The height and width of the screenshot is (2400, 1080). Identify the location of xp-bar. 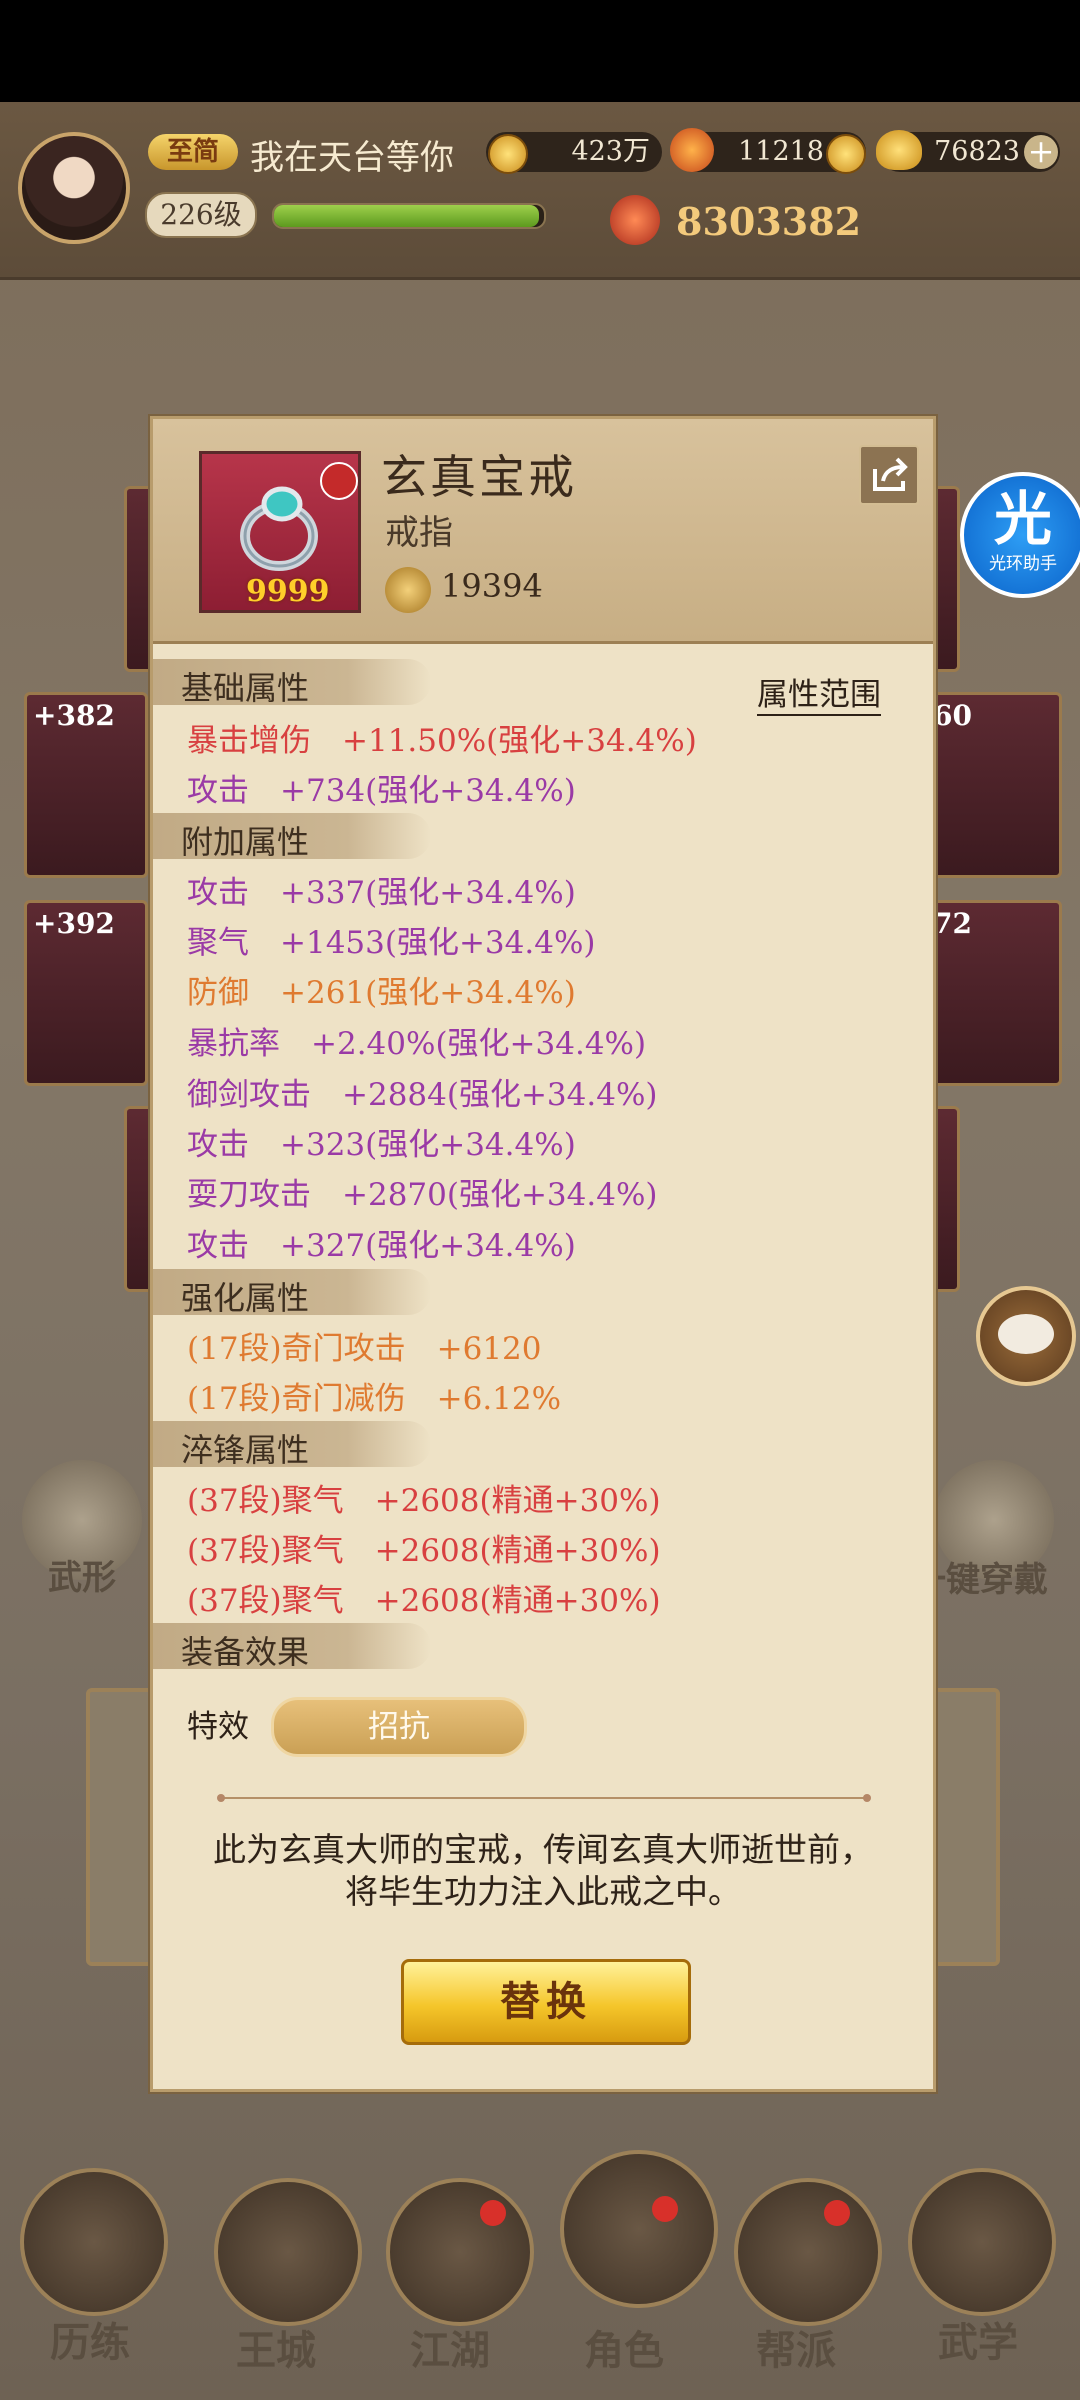
(409, 216).